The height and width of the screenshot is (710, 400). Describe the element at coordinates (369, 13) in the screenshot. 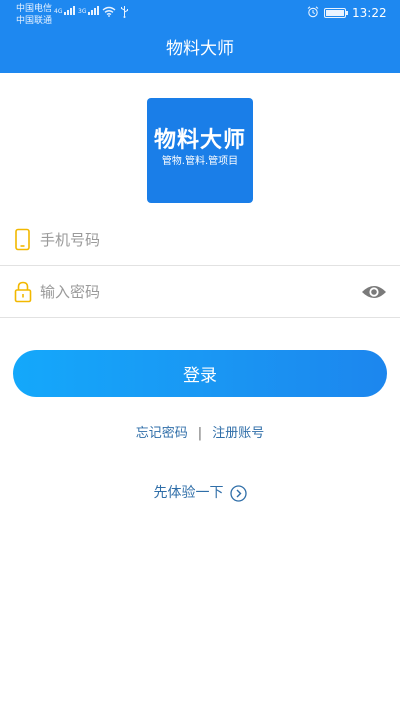

I see `status-time: 13:22` at that location.